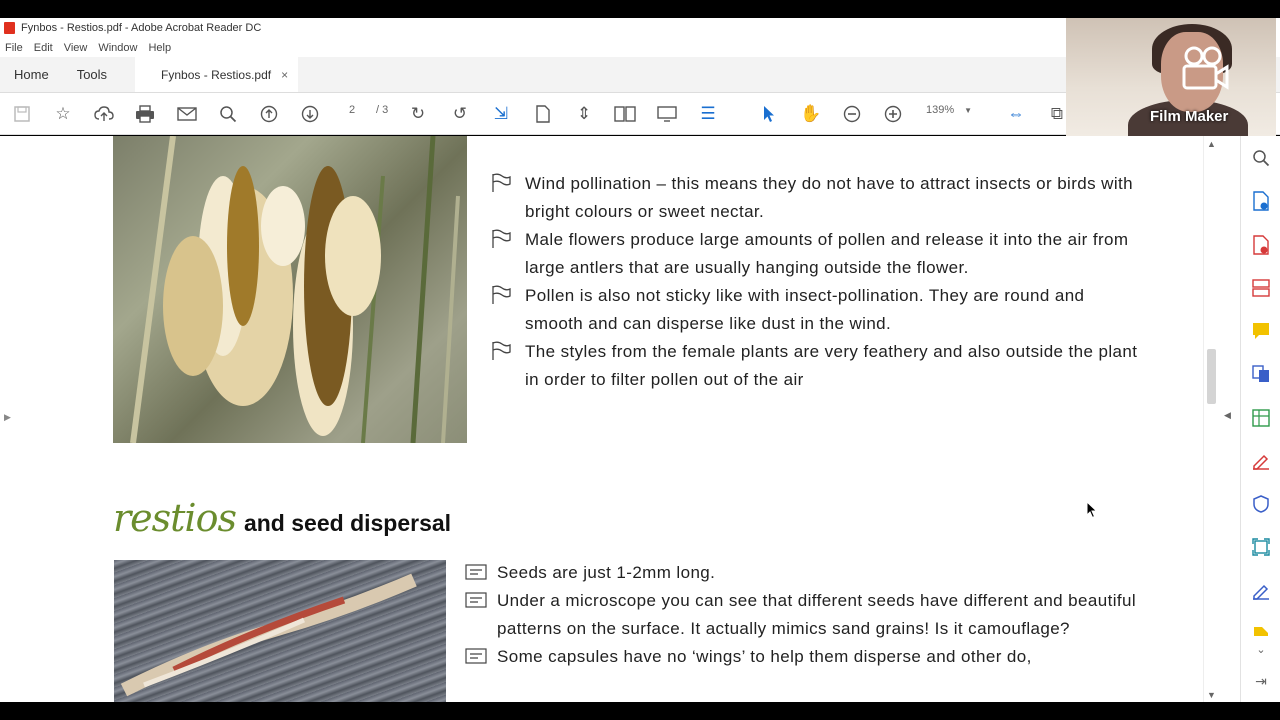 This screenshot has width=1280, height=720. Describe the element at coordinates (117, 48) in the screenshot. I see `menu-window: Window` at that location.